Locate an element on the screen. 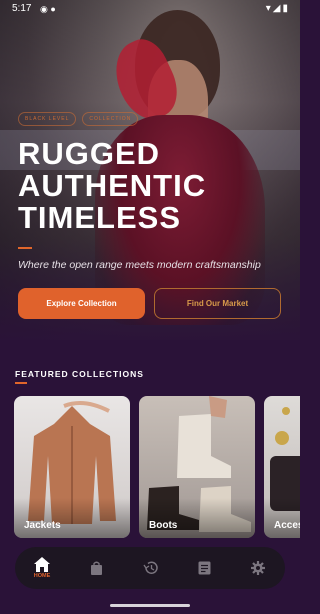 This screenshot has width=320, height=614. nav-item-shop is located at coordinates (96, 568).